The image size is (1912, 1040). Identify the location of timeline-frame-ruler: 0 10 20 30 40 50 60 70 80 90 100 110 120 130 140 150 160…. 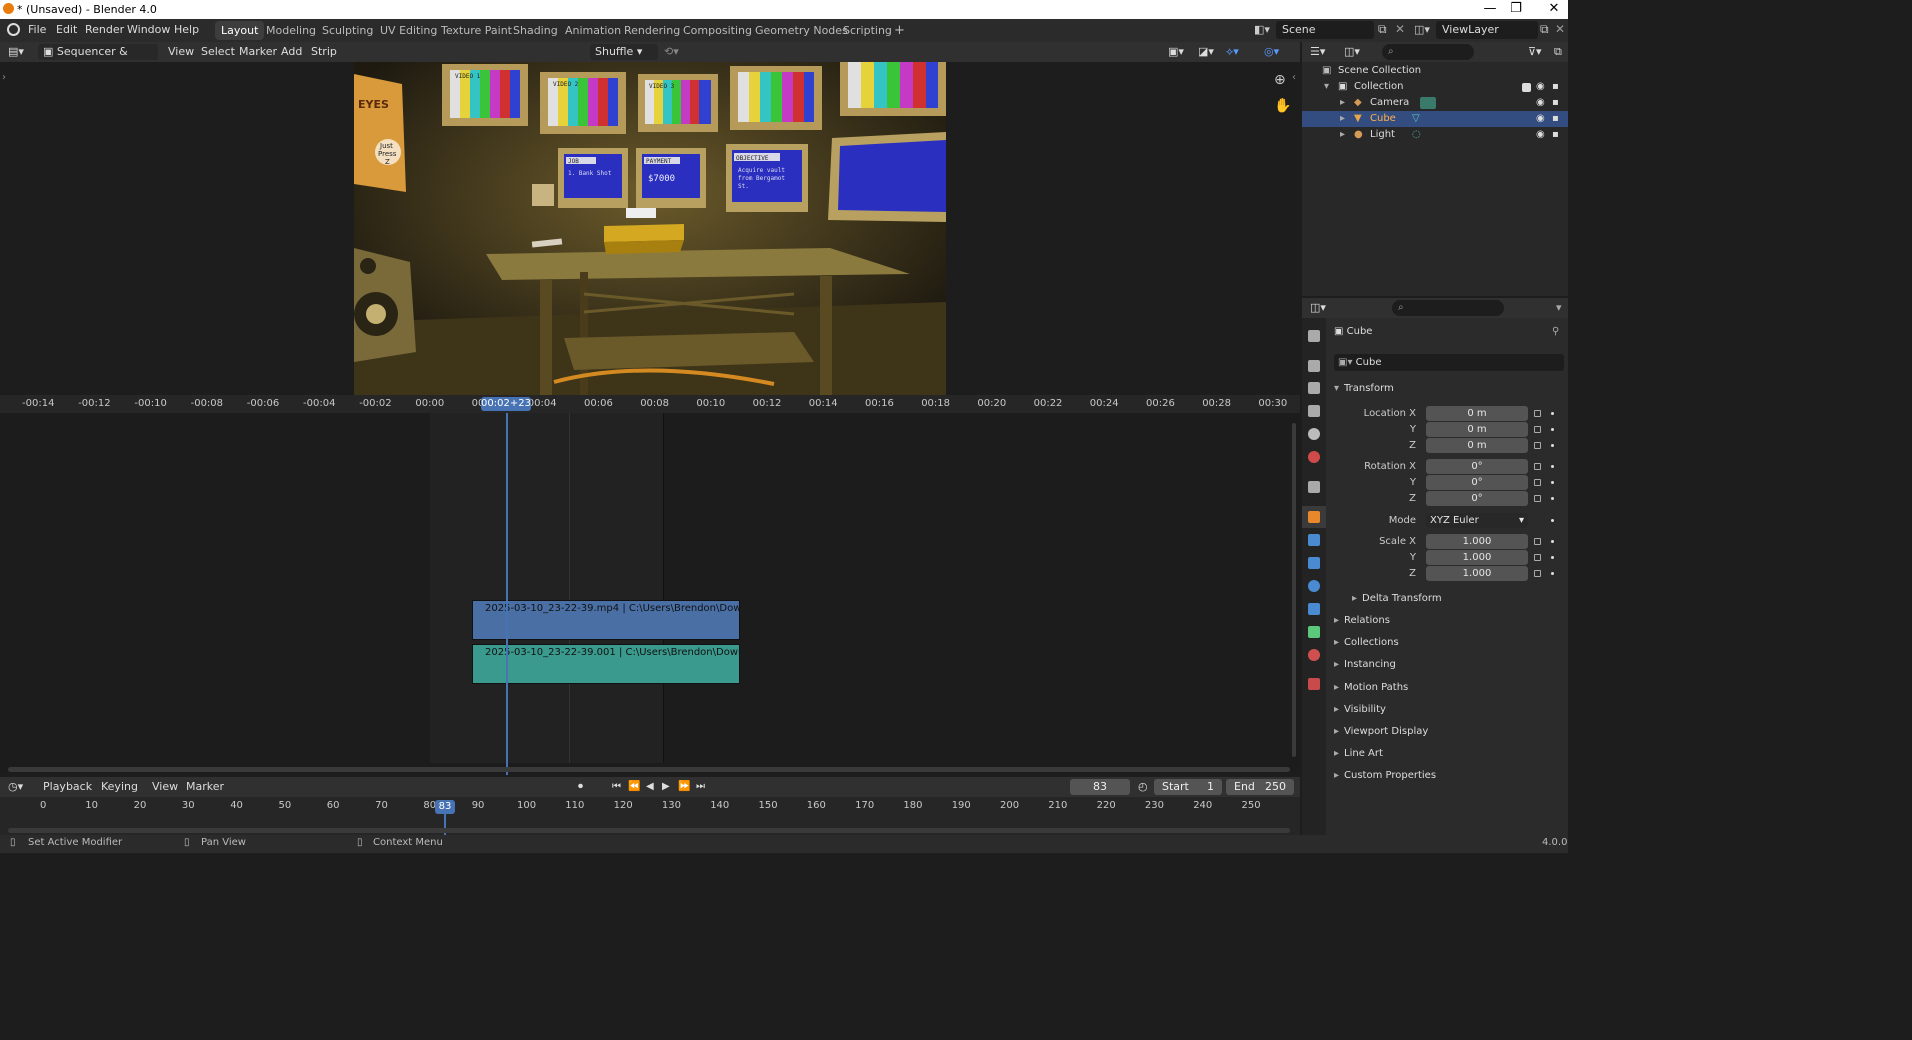
(650, 816).